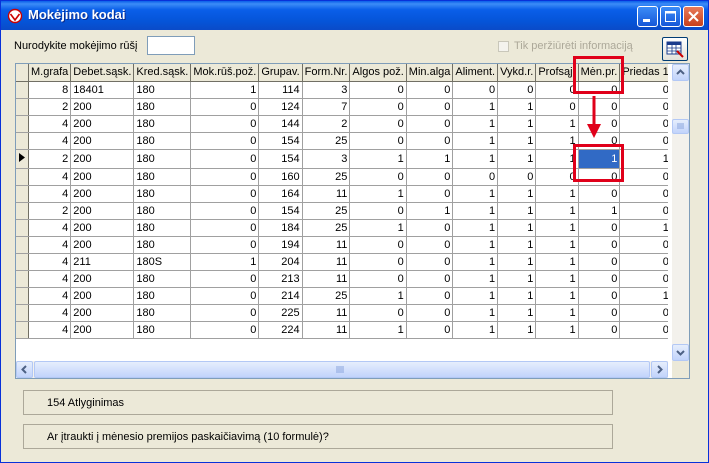  I want to click on table-row: 42001800154250011100, so click(342, 141).